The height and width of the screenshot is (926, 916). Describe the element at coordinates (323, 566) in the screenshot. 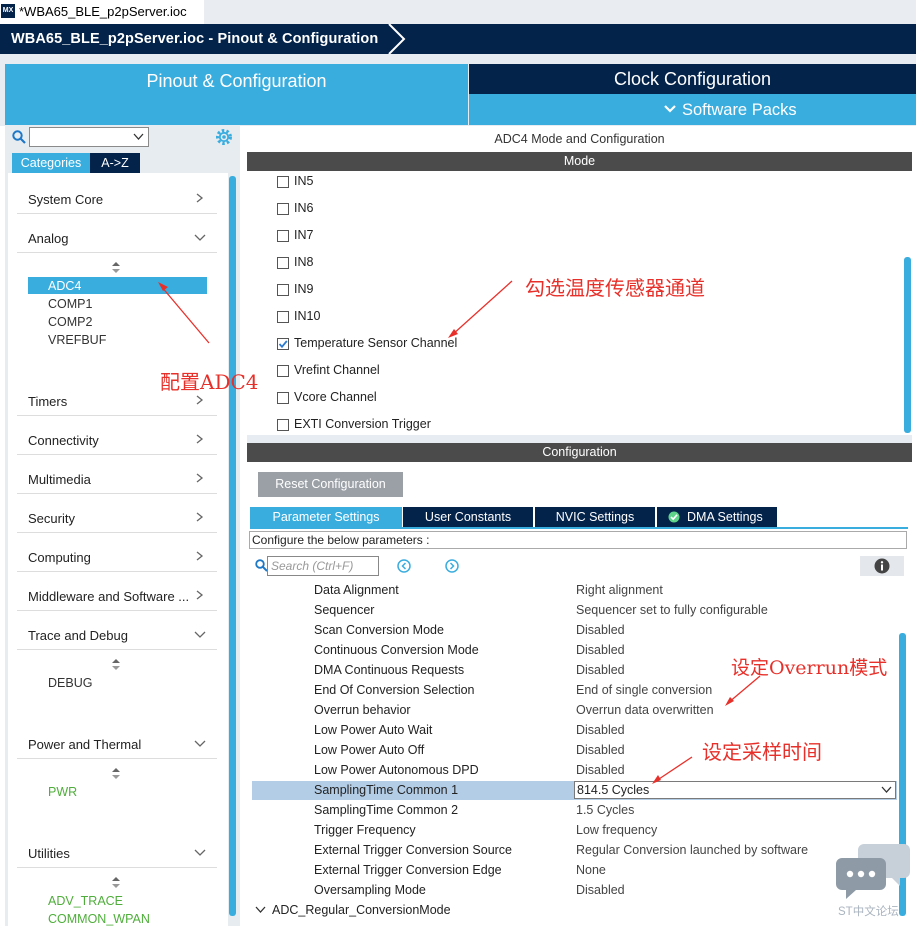

I see `parameter-search-input: Search (Ctrl+F)` at that location.